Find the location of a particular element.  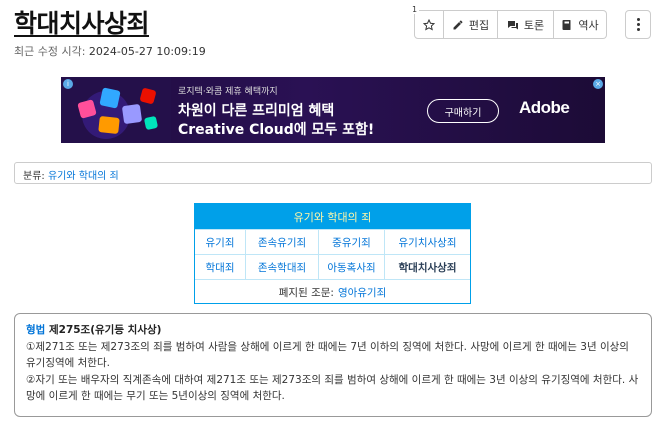

navbox-link: 존속유기죄 is located at coordinates (281, 242).